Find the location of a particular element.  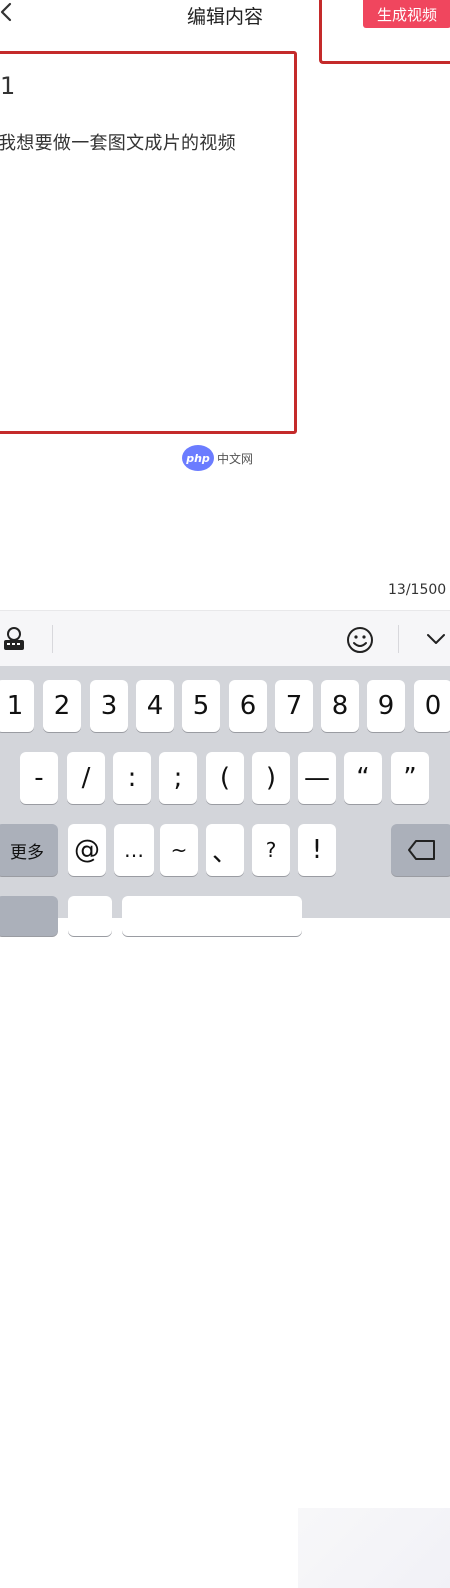

editor-content-text: 我想要做一套图文成片的视频 is located at coordinates (118, 142).